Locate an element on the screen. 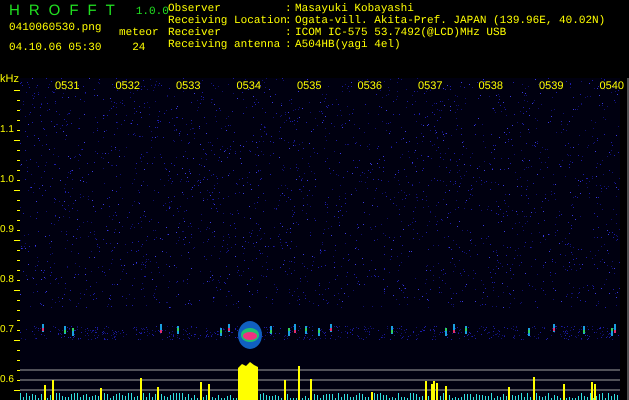 The width and height of the screenshot is (629, 400). frequency-label: 0.9 is located at coordinates (7, 229).